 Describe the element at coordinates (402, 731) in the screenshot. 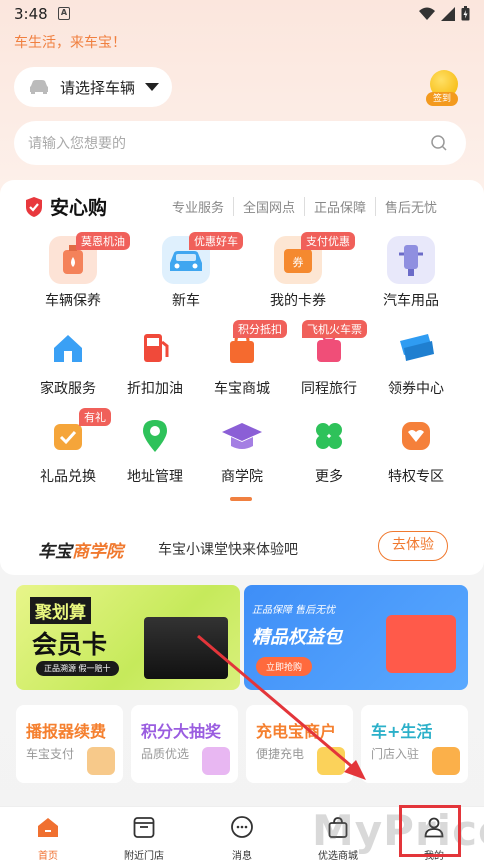

I see `tile-title: 车+生活` at that location.